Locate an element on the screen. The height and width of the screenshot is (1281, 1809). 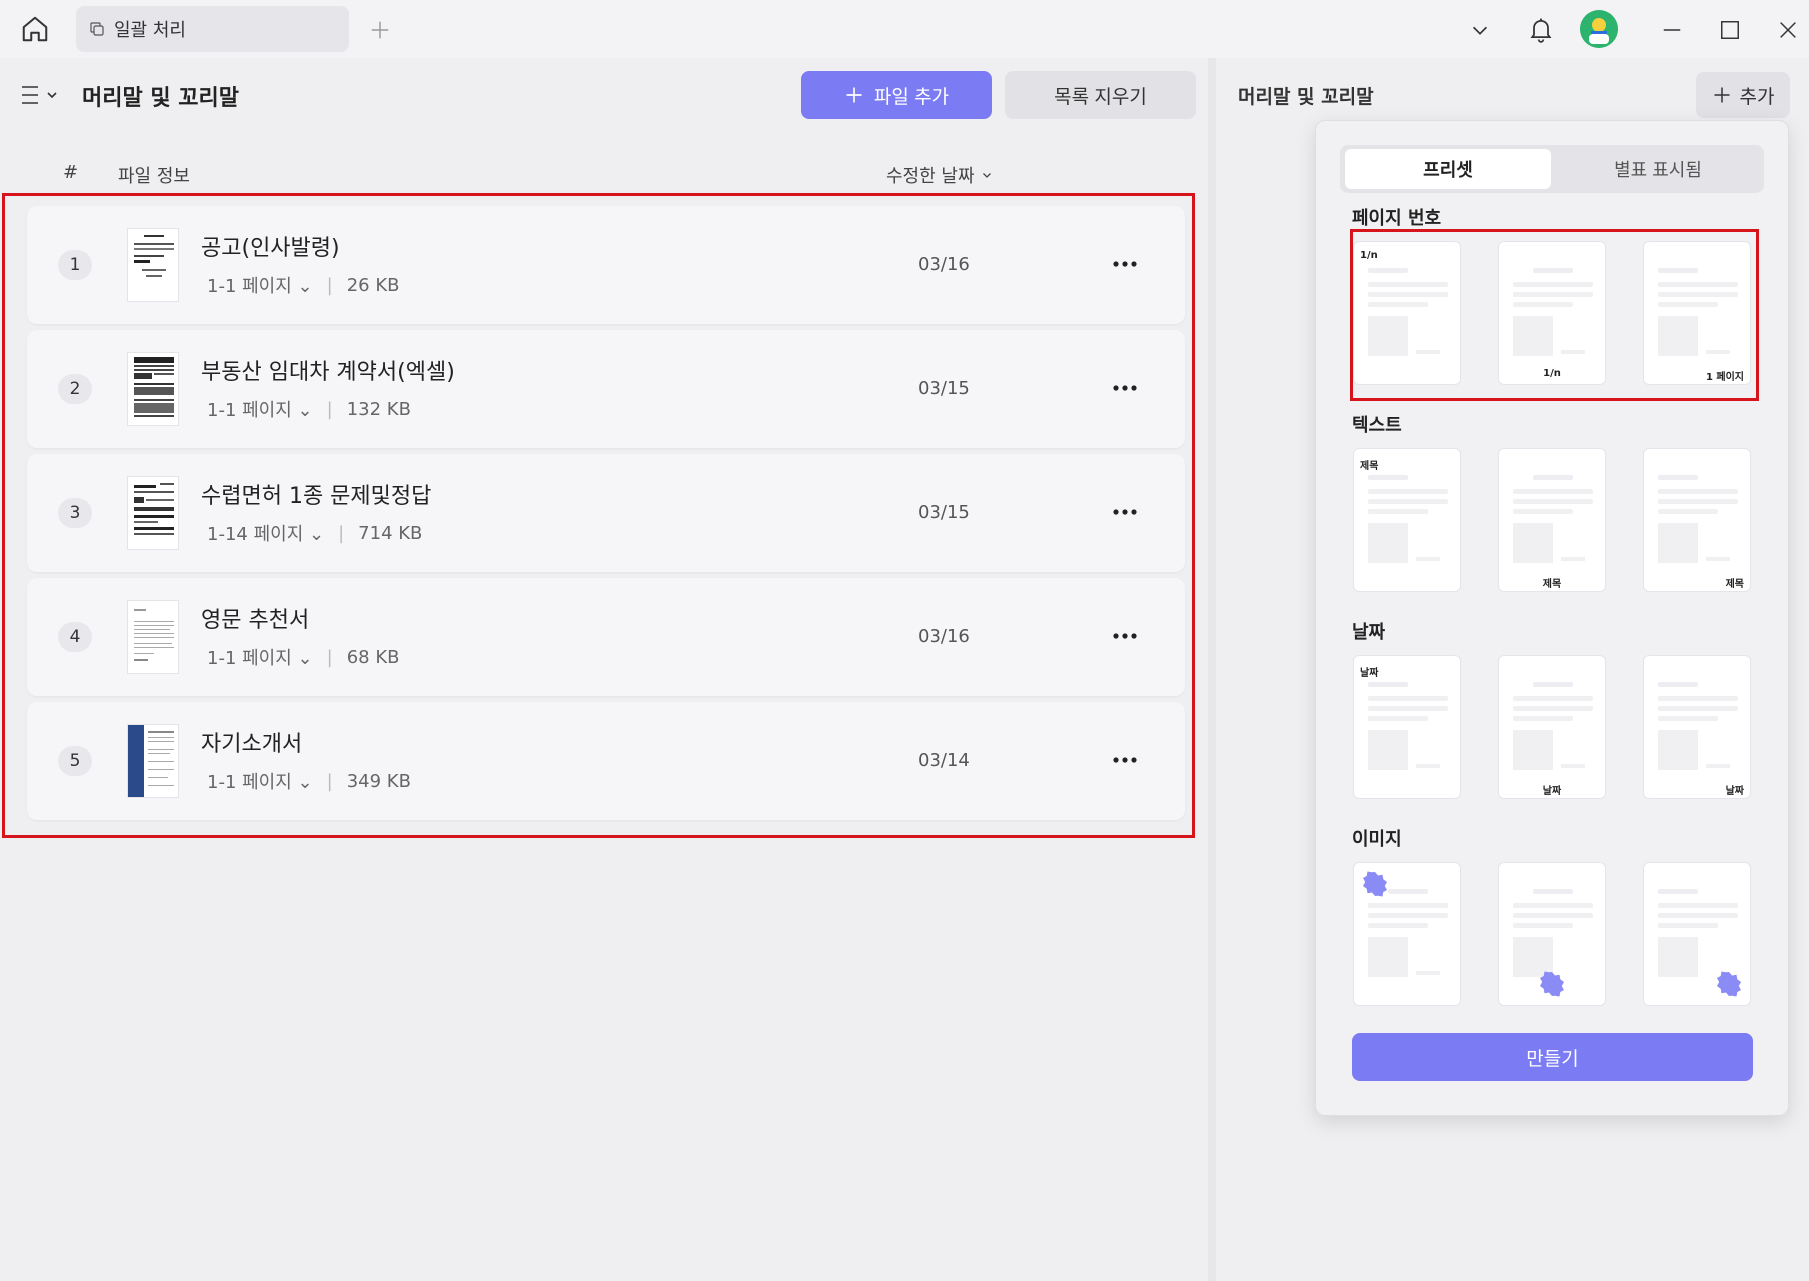
preset-label: 날짜 is located at coordinates (1552, 791).